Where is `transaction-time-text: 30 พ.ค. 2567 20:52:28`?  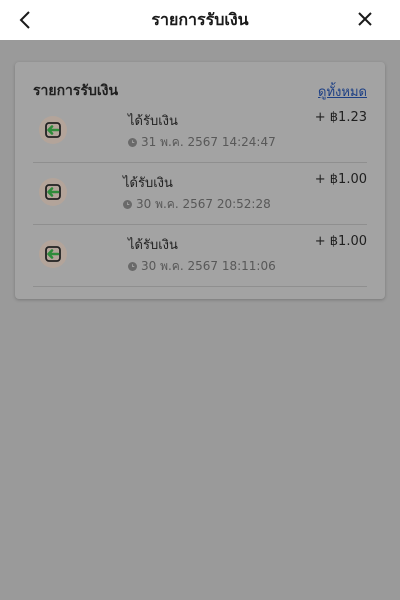 transaction-time-text: 30 พ.ค. 2567 20:52:28 is located at coordinates (203, 204).